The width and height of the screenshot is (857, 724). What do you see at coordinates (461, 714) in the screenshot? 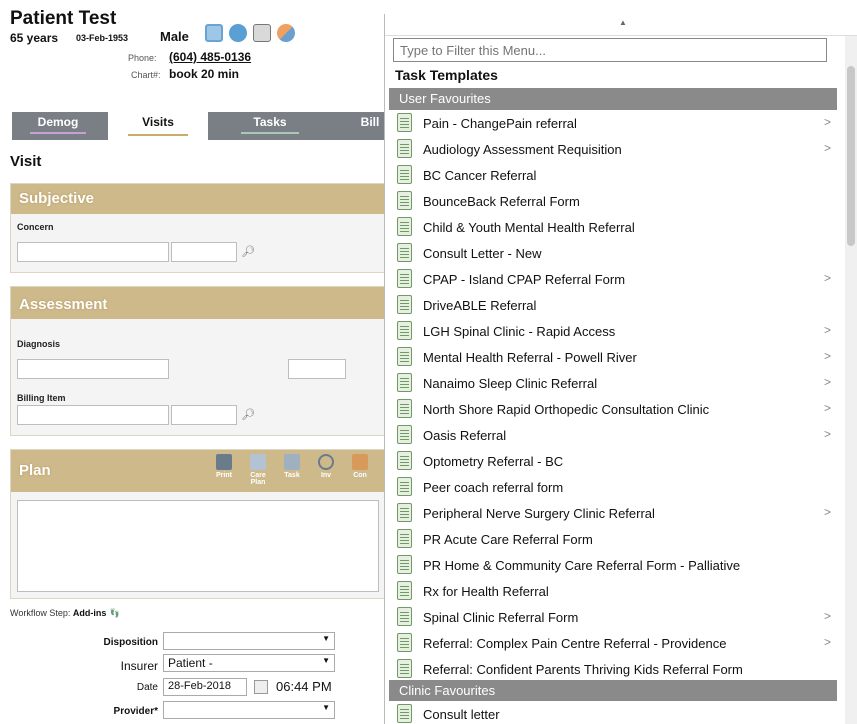
I see `menu-item-label: Consult letter` at bounding box center [461, 714].